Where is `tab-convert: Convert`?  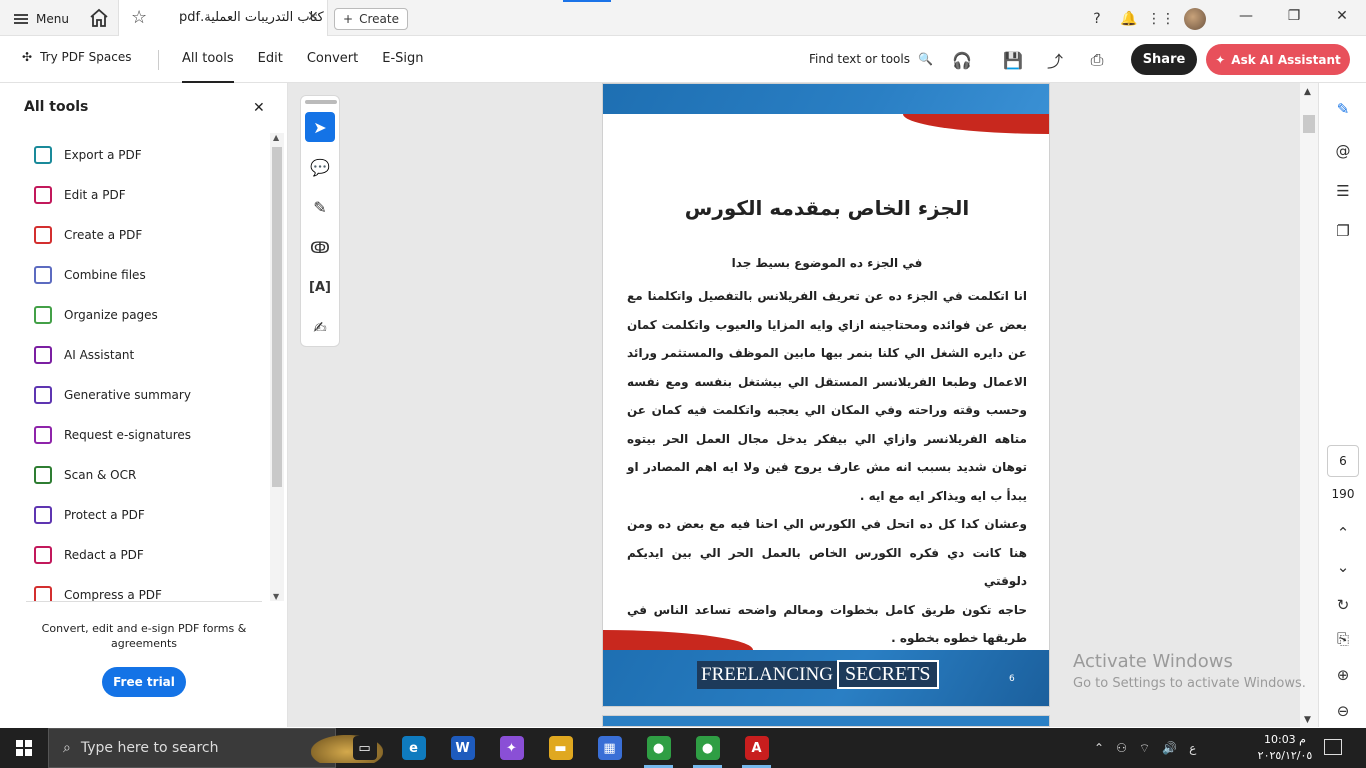
tab-convert: Convert is located at coordinates (332, 59).